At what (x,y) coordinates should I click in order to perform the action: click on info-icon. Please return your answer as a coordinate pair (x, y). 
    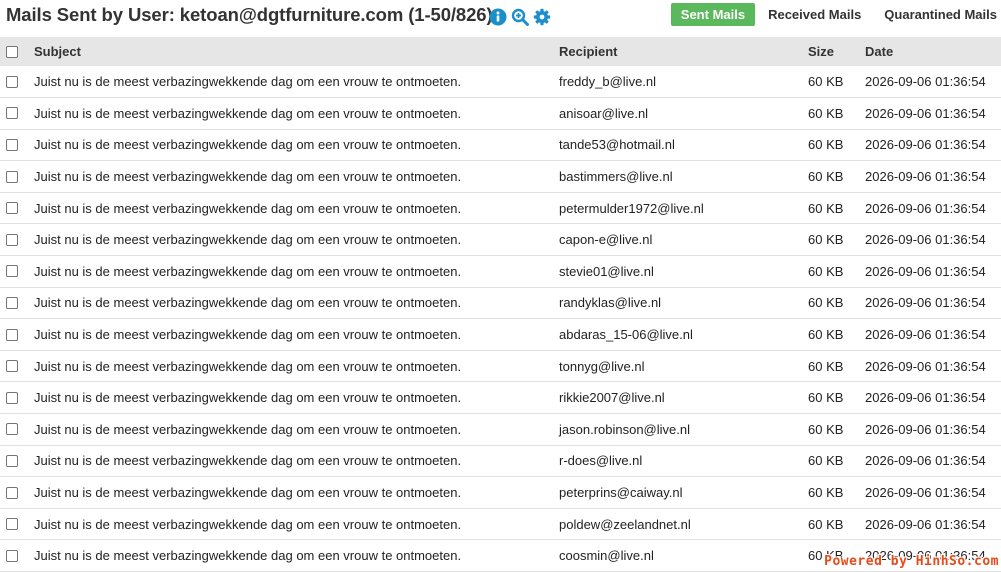
    Looking at the image, I should click on (498, 17).